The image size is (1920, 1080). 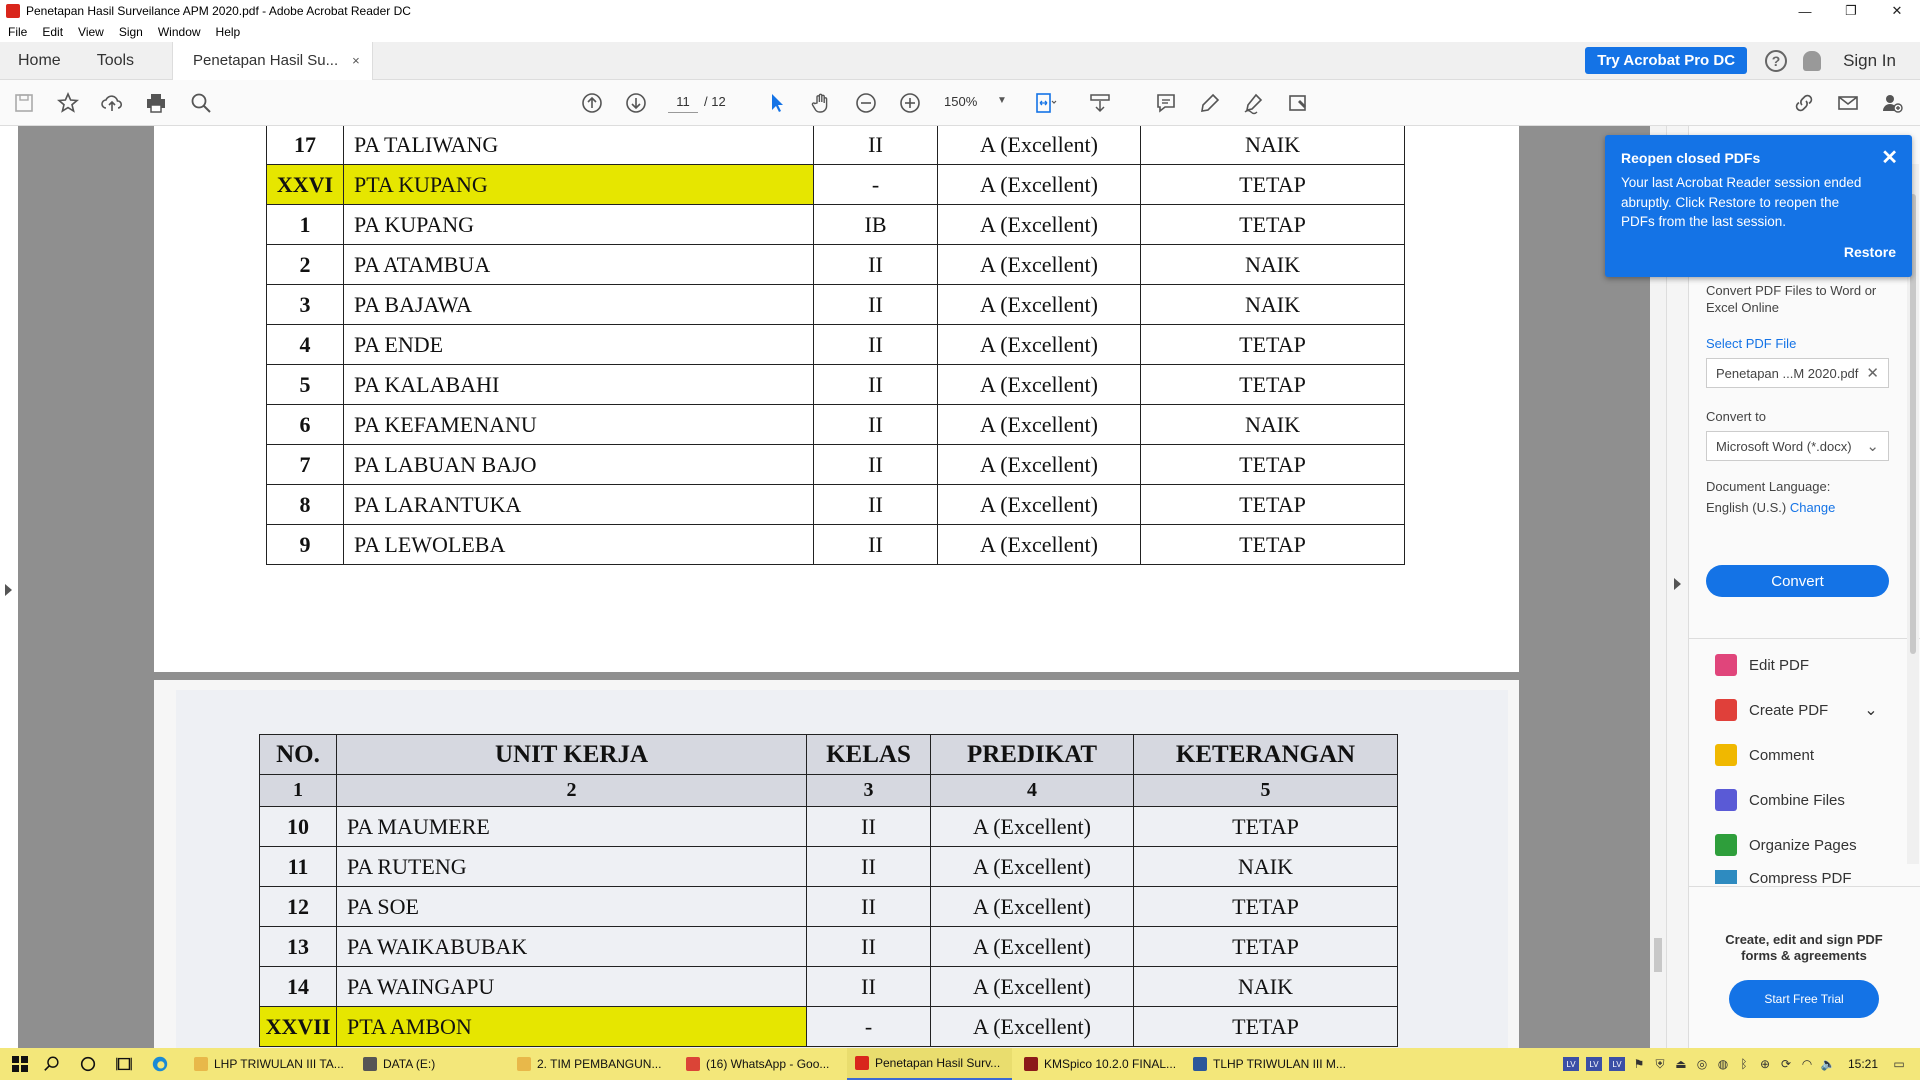 I want to click on try-acrobat-pro-button: Try Acrobat Pro DC, so click(x=1666, y=60).